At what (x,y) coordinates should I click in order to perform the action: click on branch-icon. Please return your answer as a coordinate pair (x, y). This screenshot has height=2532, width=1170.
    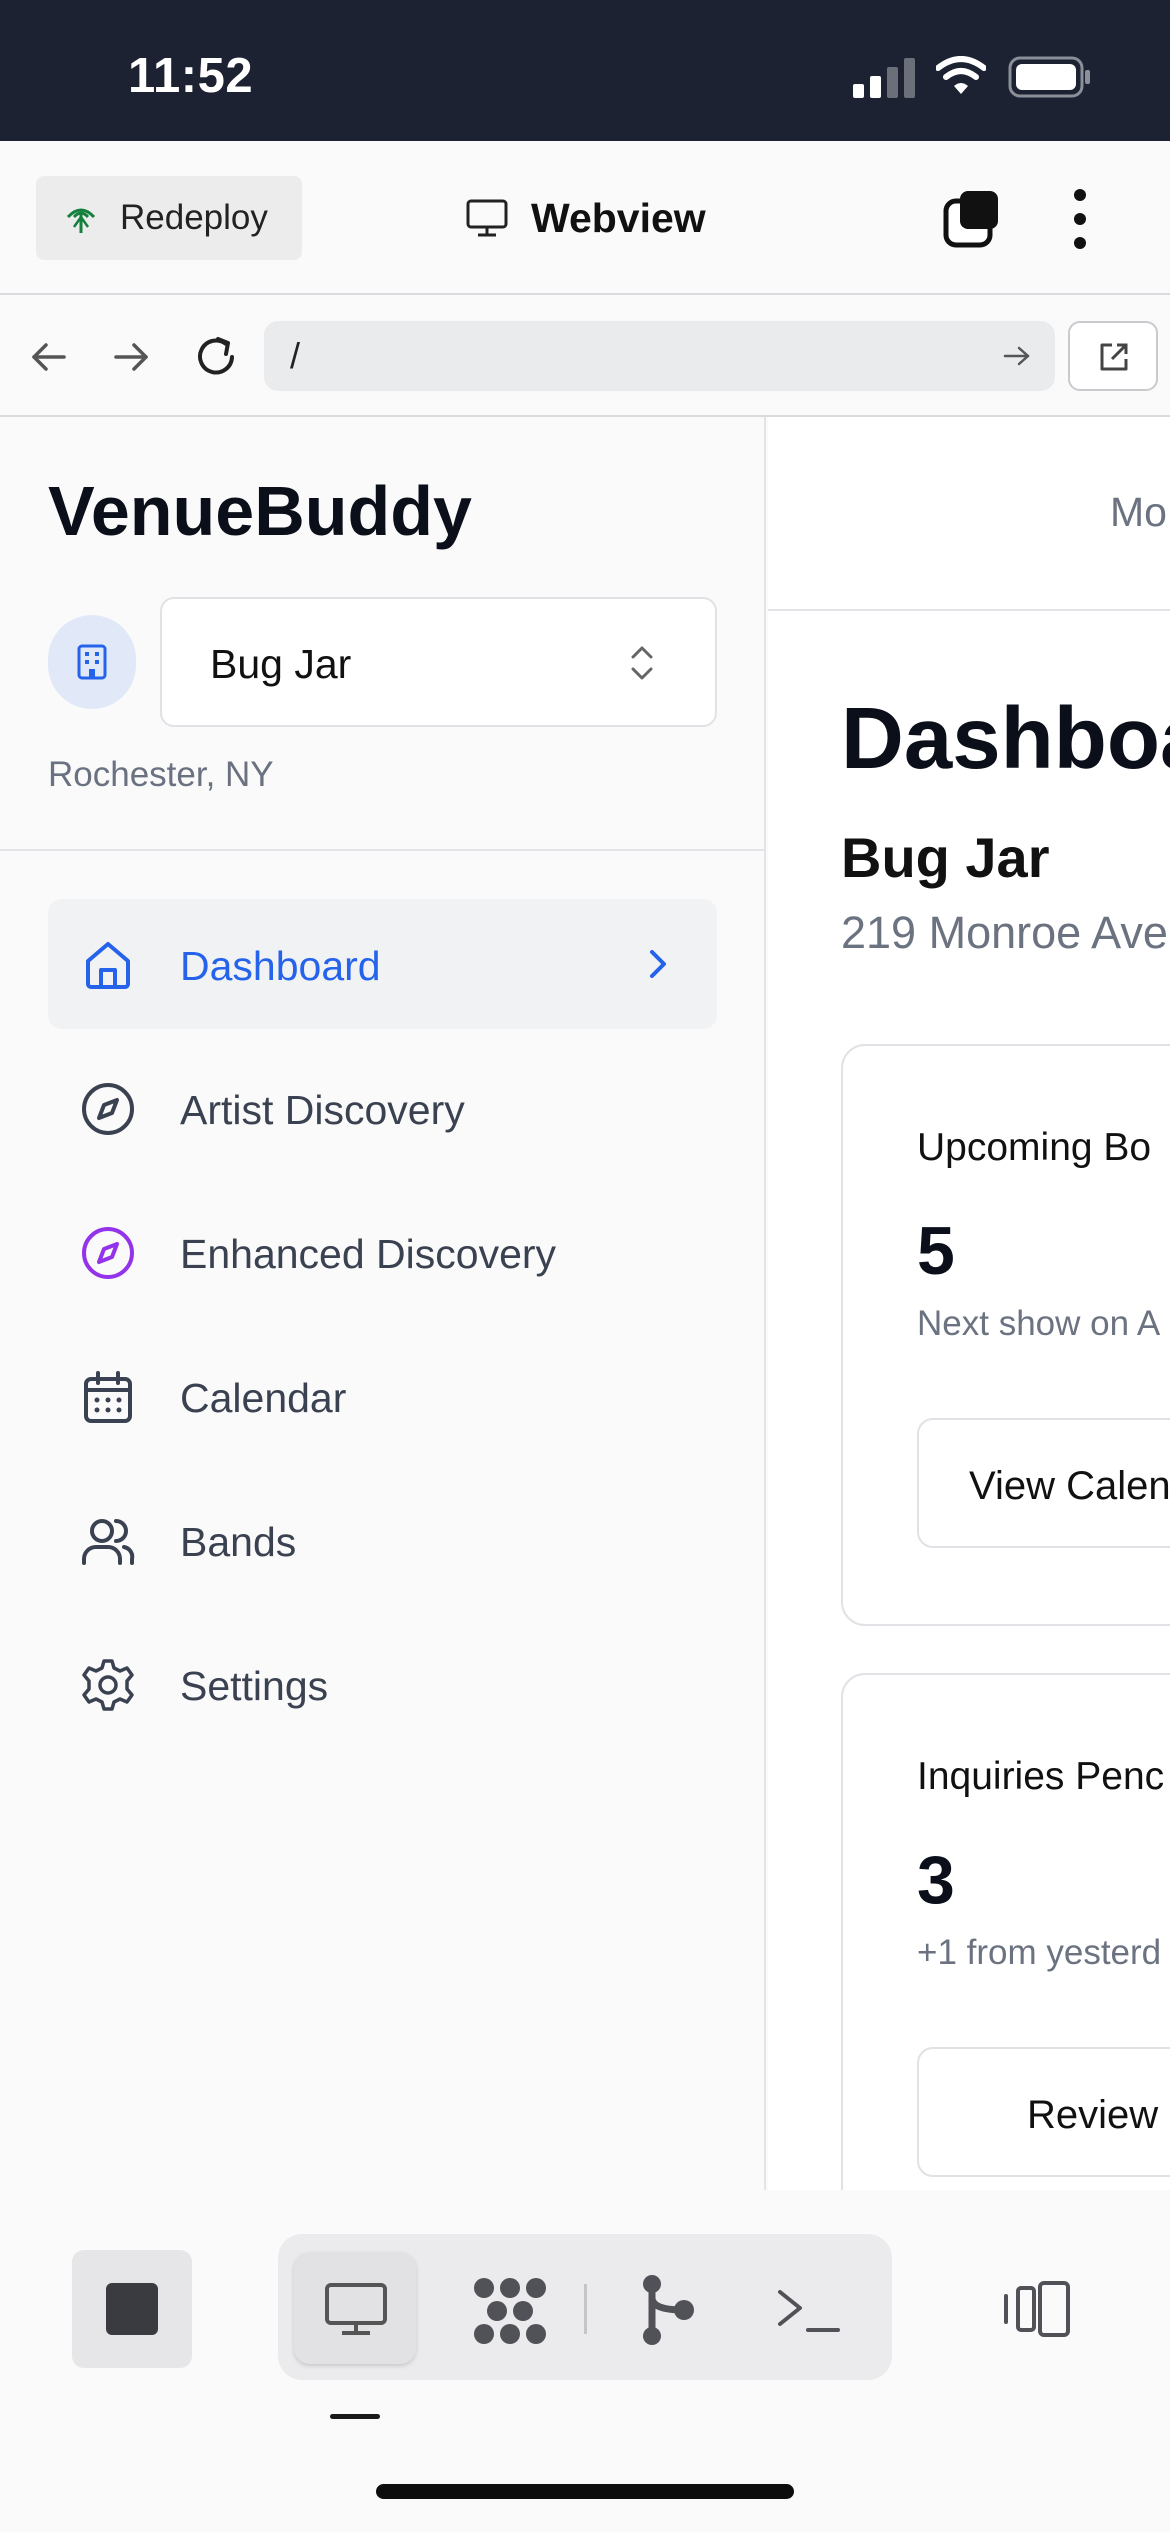
    Looking at the image, I should click on (668, 2310).